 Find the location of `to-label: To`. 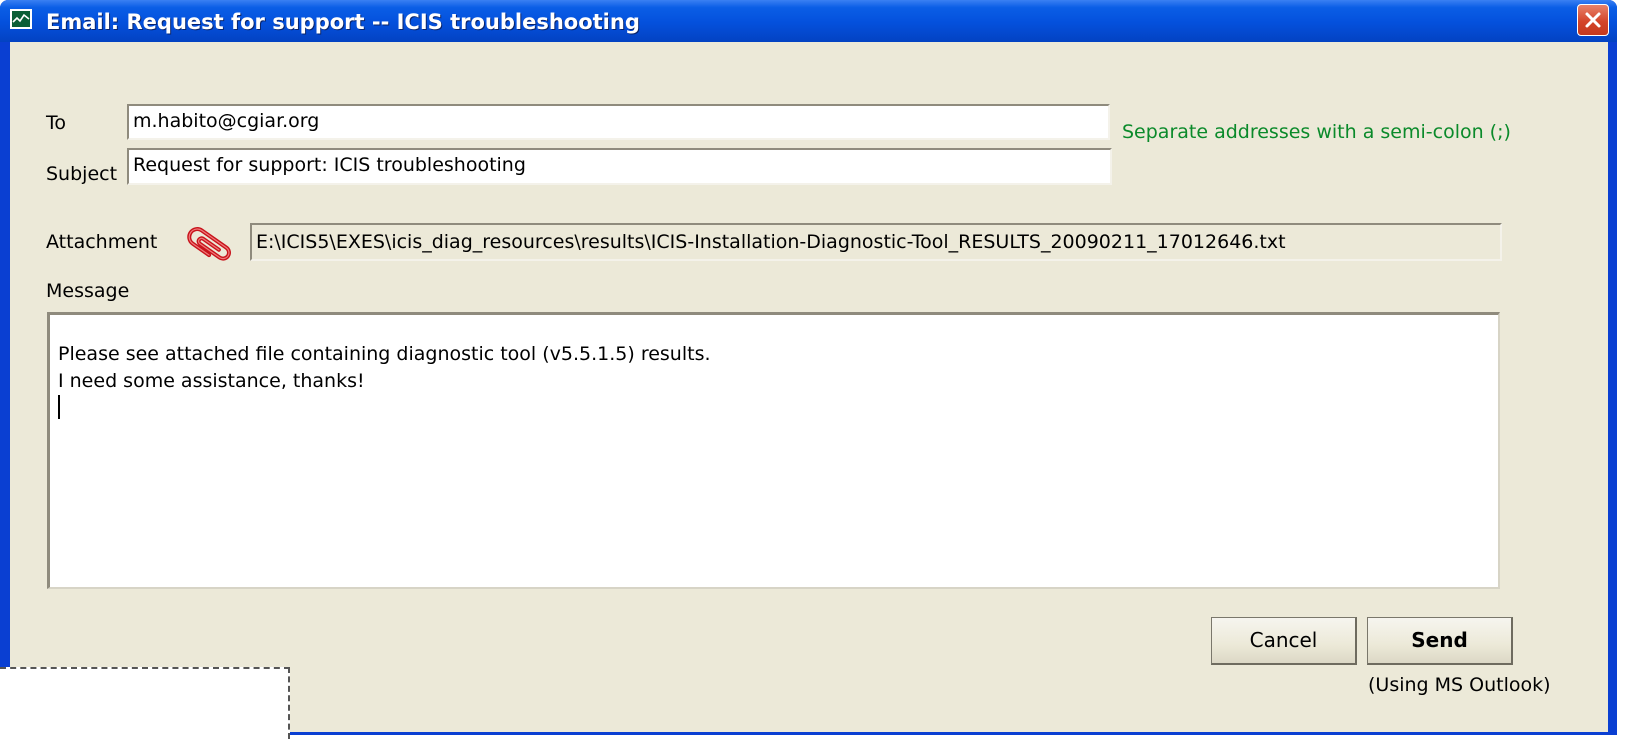

to-label: To is located at coordinates (56, 123).